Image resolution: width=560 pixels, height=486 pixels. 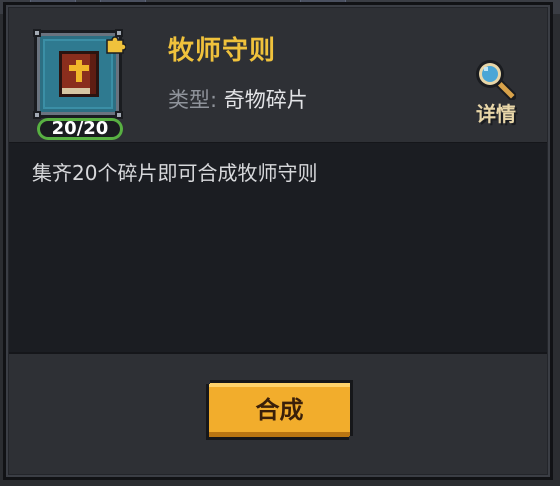 I want to click on item-title: 牧师守则, so click(x=222, y=51).